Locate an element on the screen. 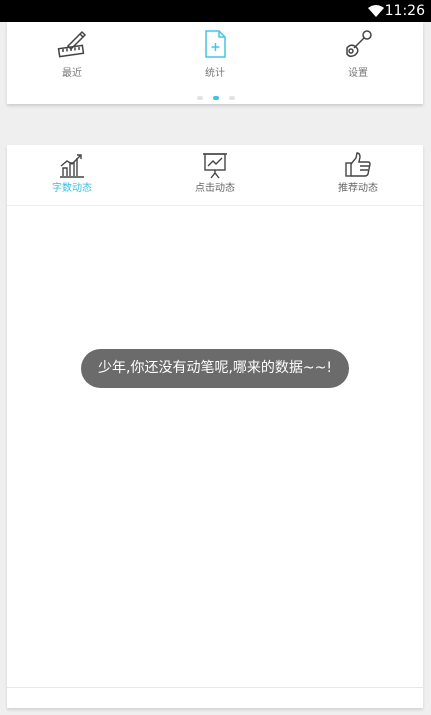  tab-label-click-trend: 点击动态 is located at coordinates (215, 188).